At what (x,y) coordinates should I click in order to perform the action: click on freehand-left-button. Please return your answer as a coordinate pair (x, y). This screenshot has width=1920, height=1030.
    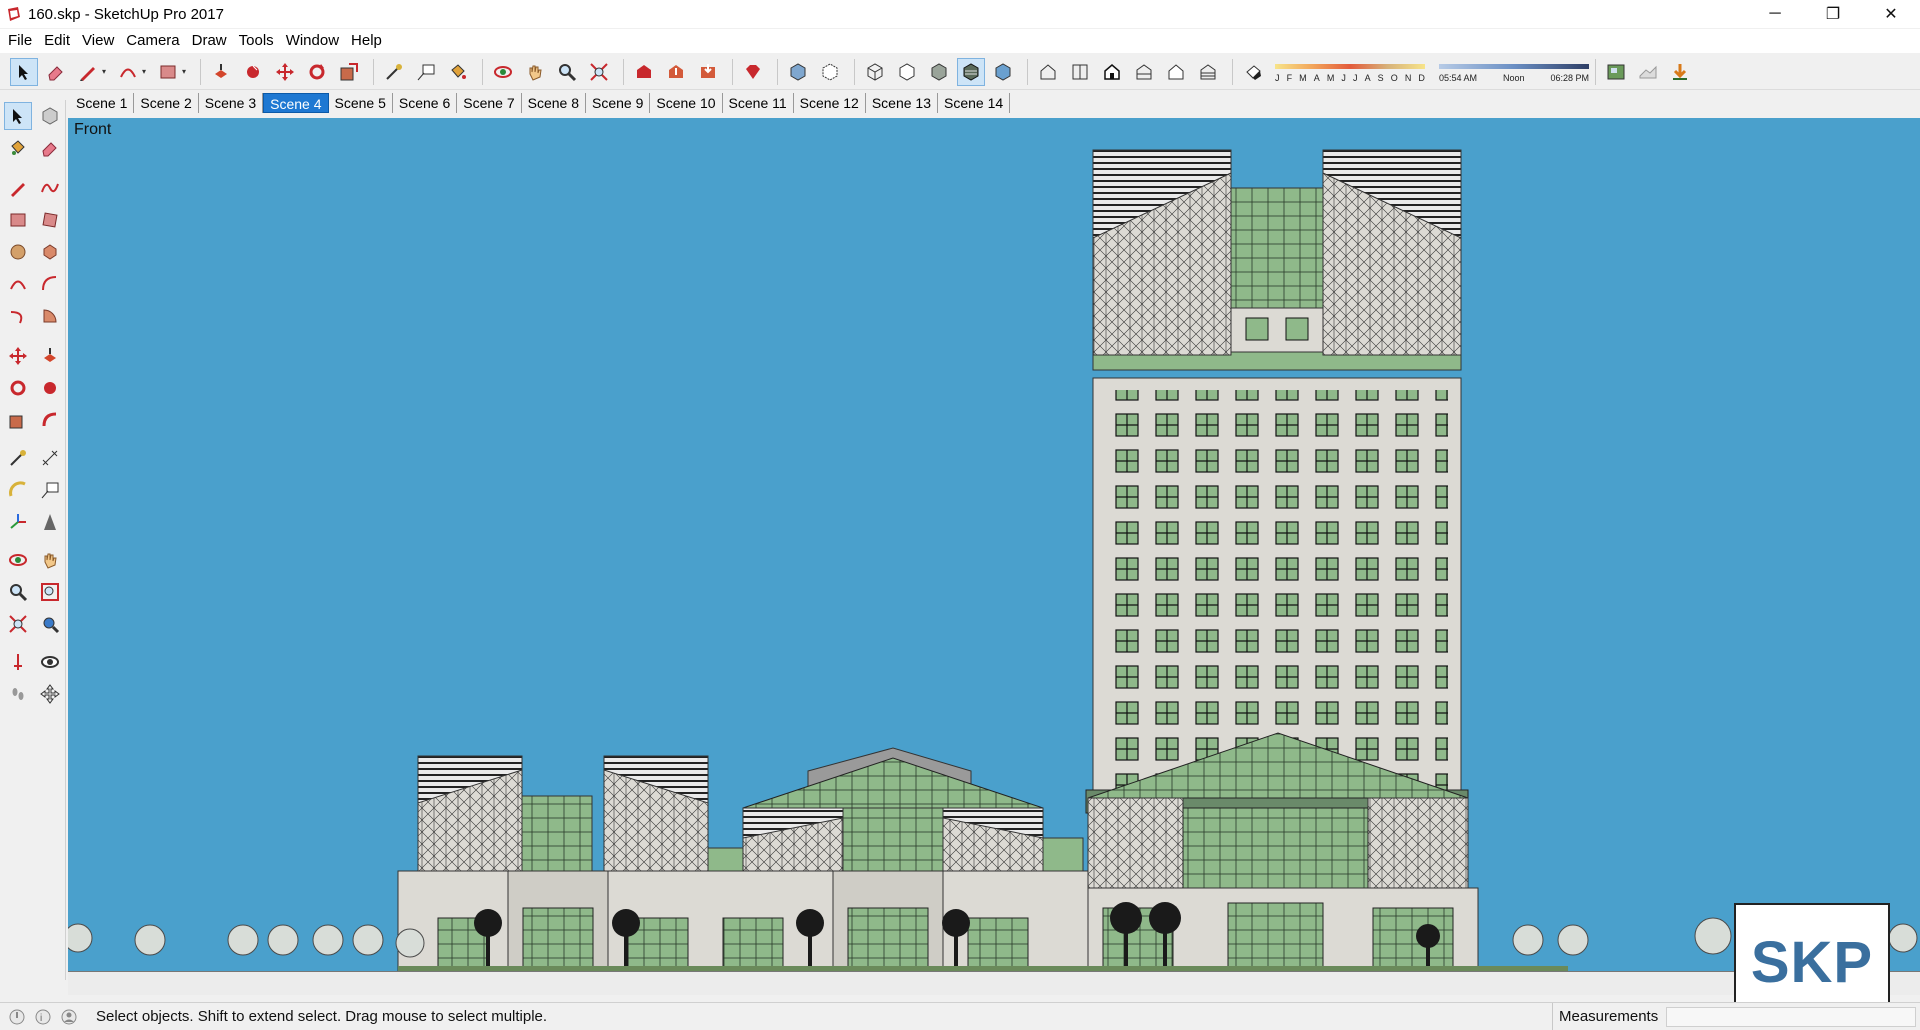
    Looking at the image, I should click on (50, 188).